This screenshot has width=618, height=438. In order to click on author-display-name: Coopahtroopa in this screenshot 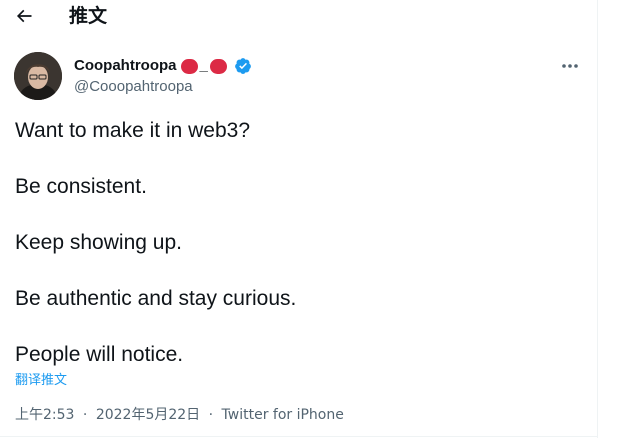, I will do `click(125, 66)`.